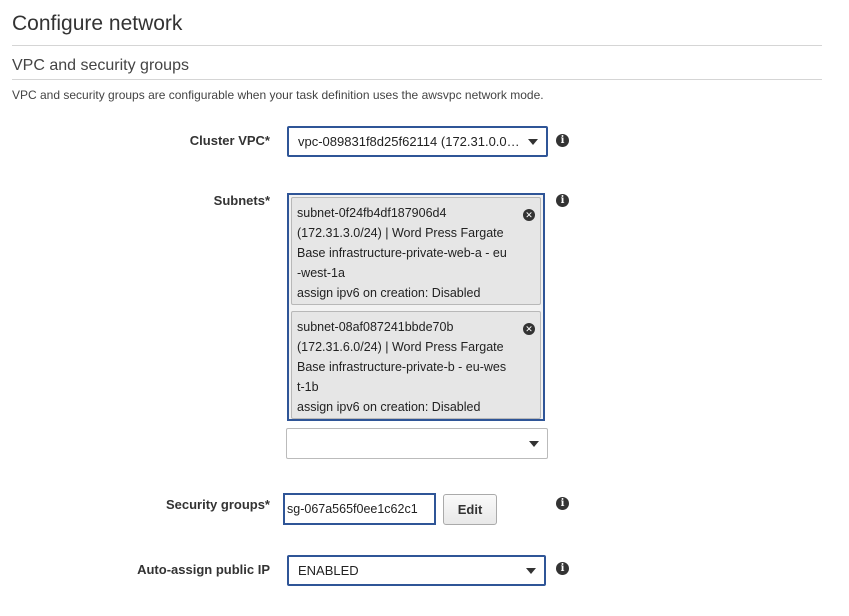 This screenshot has width=849, height=616. What do you see at coordinates (417, 45) in the screenshot?
I see `title-divider` at bounding box center [417, 45].